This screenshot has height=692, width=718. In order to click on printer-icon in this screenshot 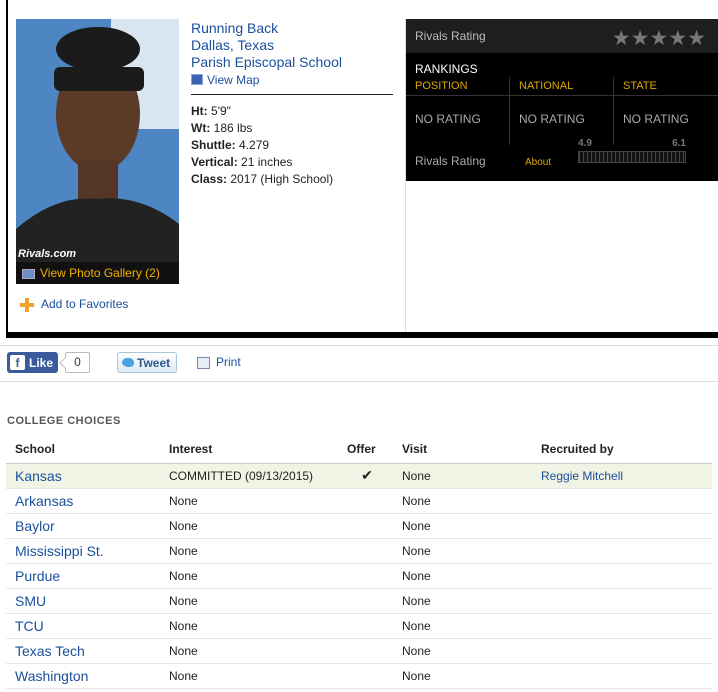, I will do `click(203, 363)`.